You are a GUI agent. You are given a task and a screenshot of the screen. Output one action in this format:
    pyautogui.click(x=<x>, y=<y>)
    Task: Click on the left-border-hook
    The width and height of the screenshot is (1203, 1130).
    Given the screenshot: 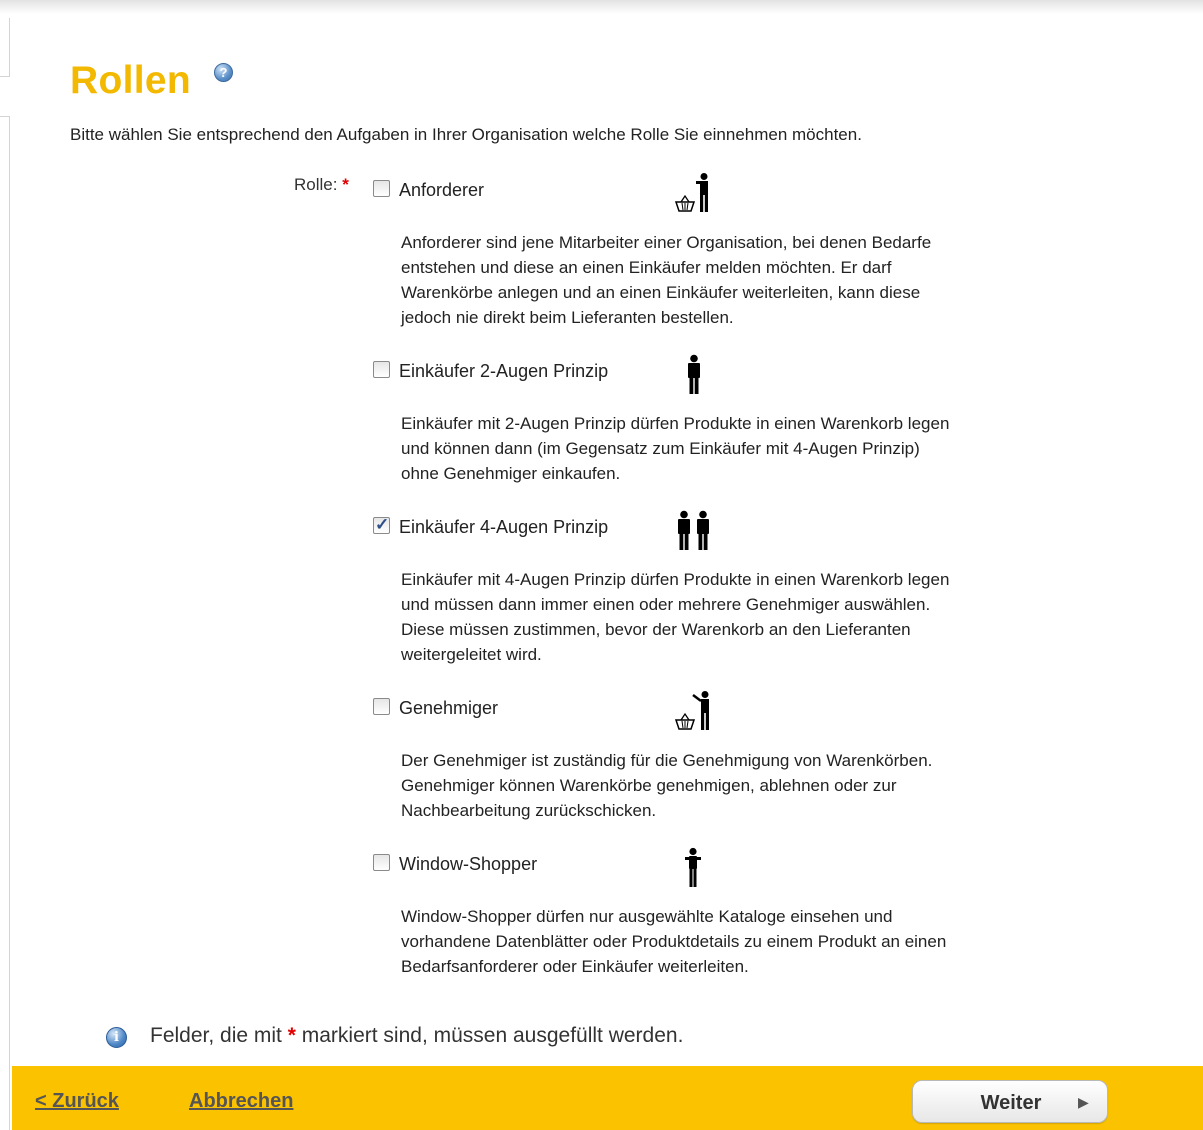 What is the action you would take?
    pyautogui.click(x=5, y=76)
    